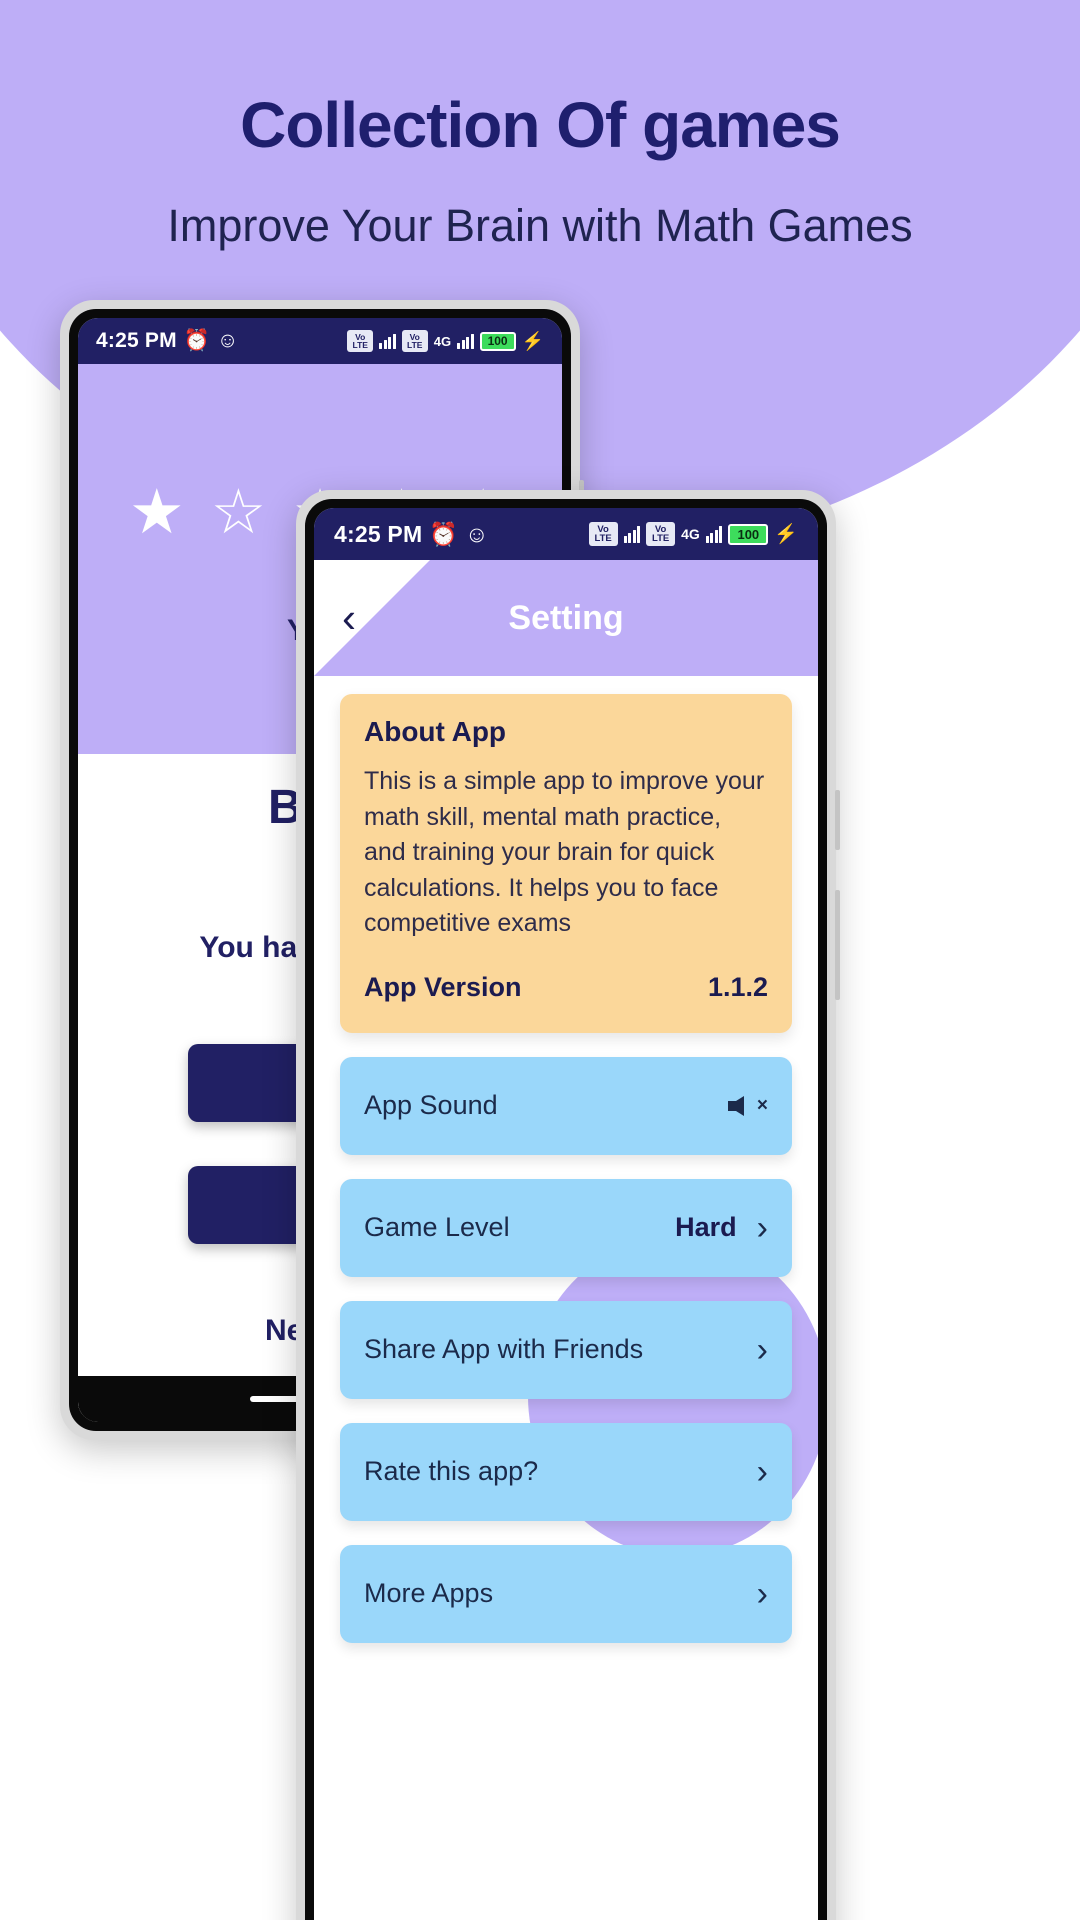 This screenshot has width=1080, height=1920. Describe the element at coordinates (136, 340) in the screenshot. I see `status-time: 4:25 PM` at that location.